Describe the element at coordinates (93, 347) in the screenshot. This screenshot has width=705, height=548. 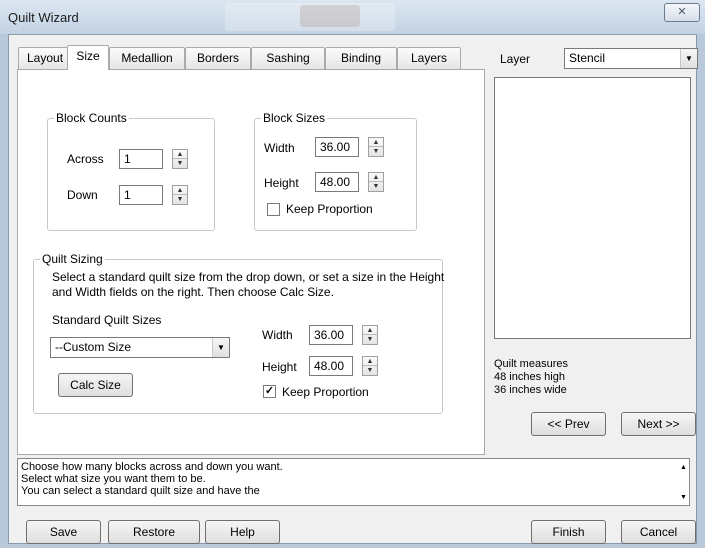
I see `standard-sizes-selected: --Custom Size` at that location.